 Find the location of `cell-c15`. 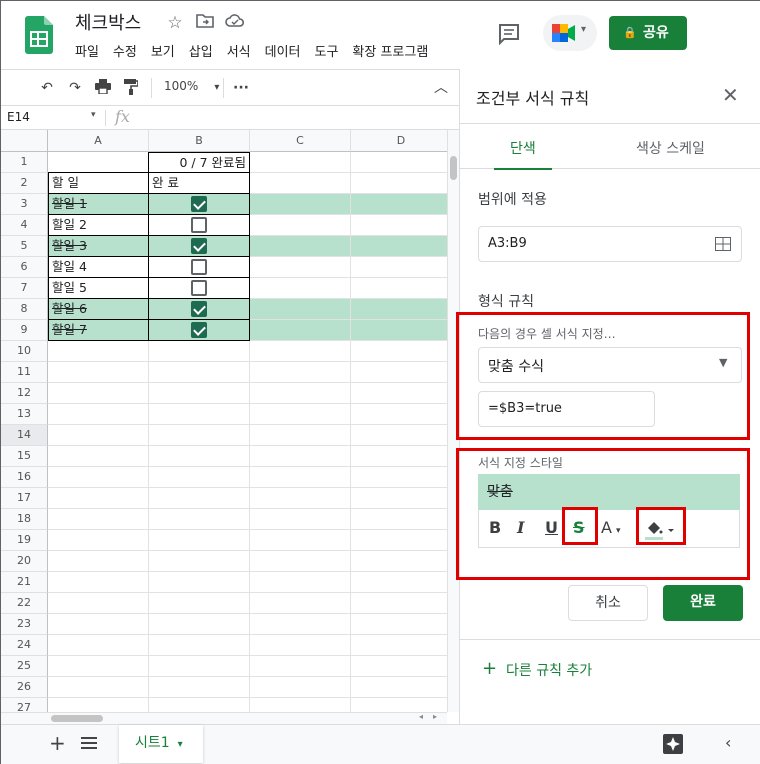

cell-c15 is located at coordinates (300, 456).